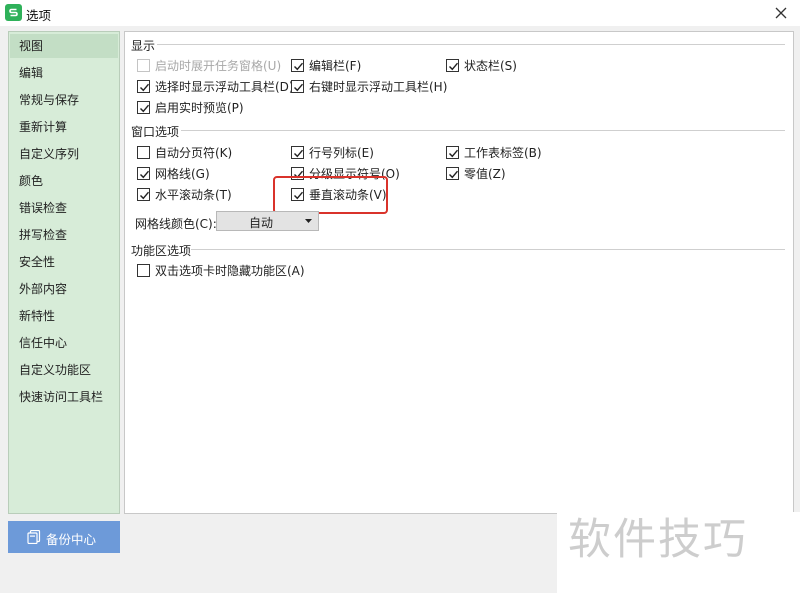  What do you see at coordinates (224, 86) in the screenshot?
I see `option-label: 选择时显示浮动工具栏(D)` at bounding box center [224, 86].